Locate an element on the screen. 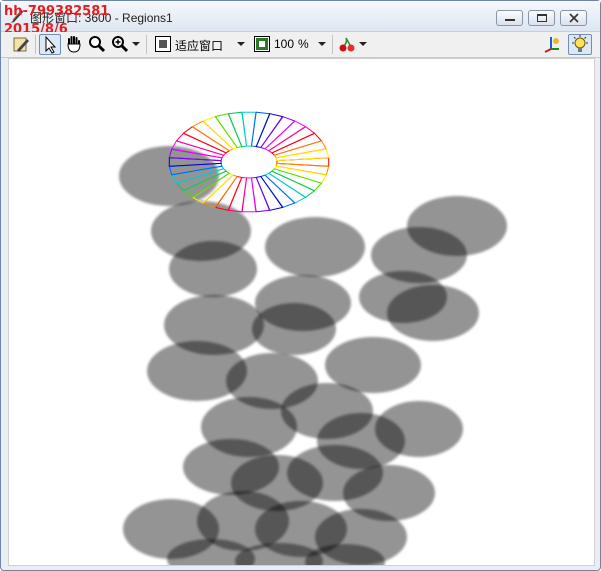  hand-pan-icon is located at coordinates (74, 44).